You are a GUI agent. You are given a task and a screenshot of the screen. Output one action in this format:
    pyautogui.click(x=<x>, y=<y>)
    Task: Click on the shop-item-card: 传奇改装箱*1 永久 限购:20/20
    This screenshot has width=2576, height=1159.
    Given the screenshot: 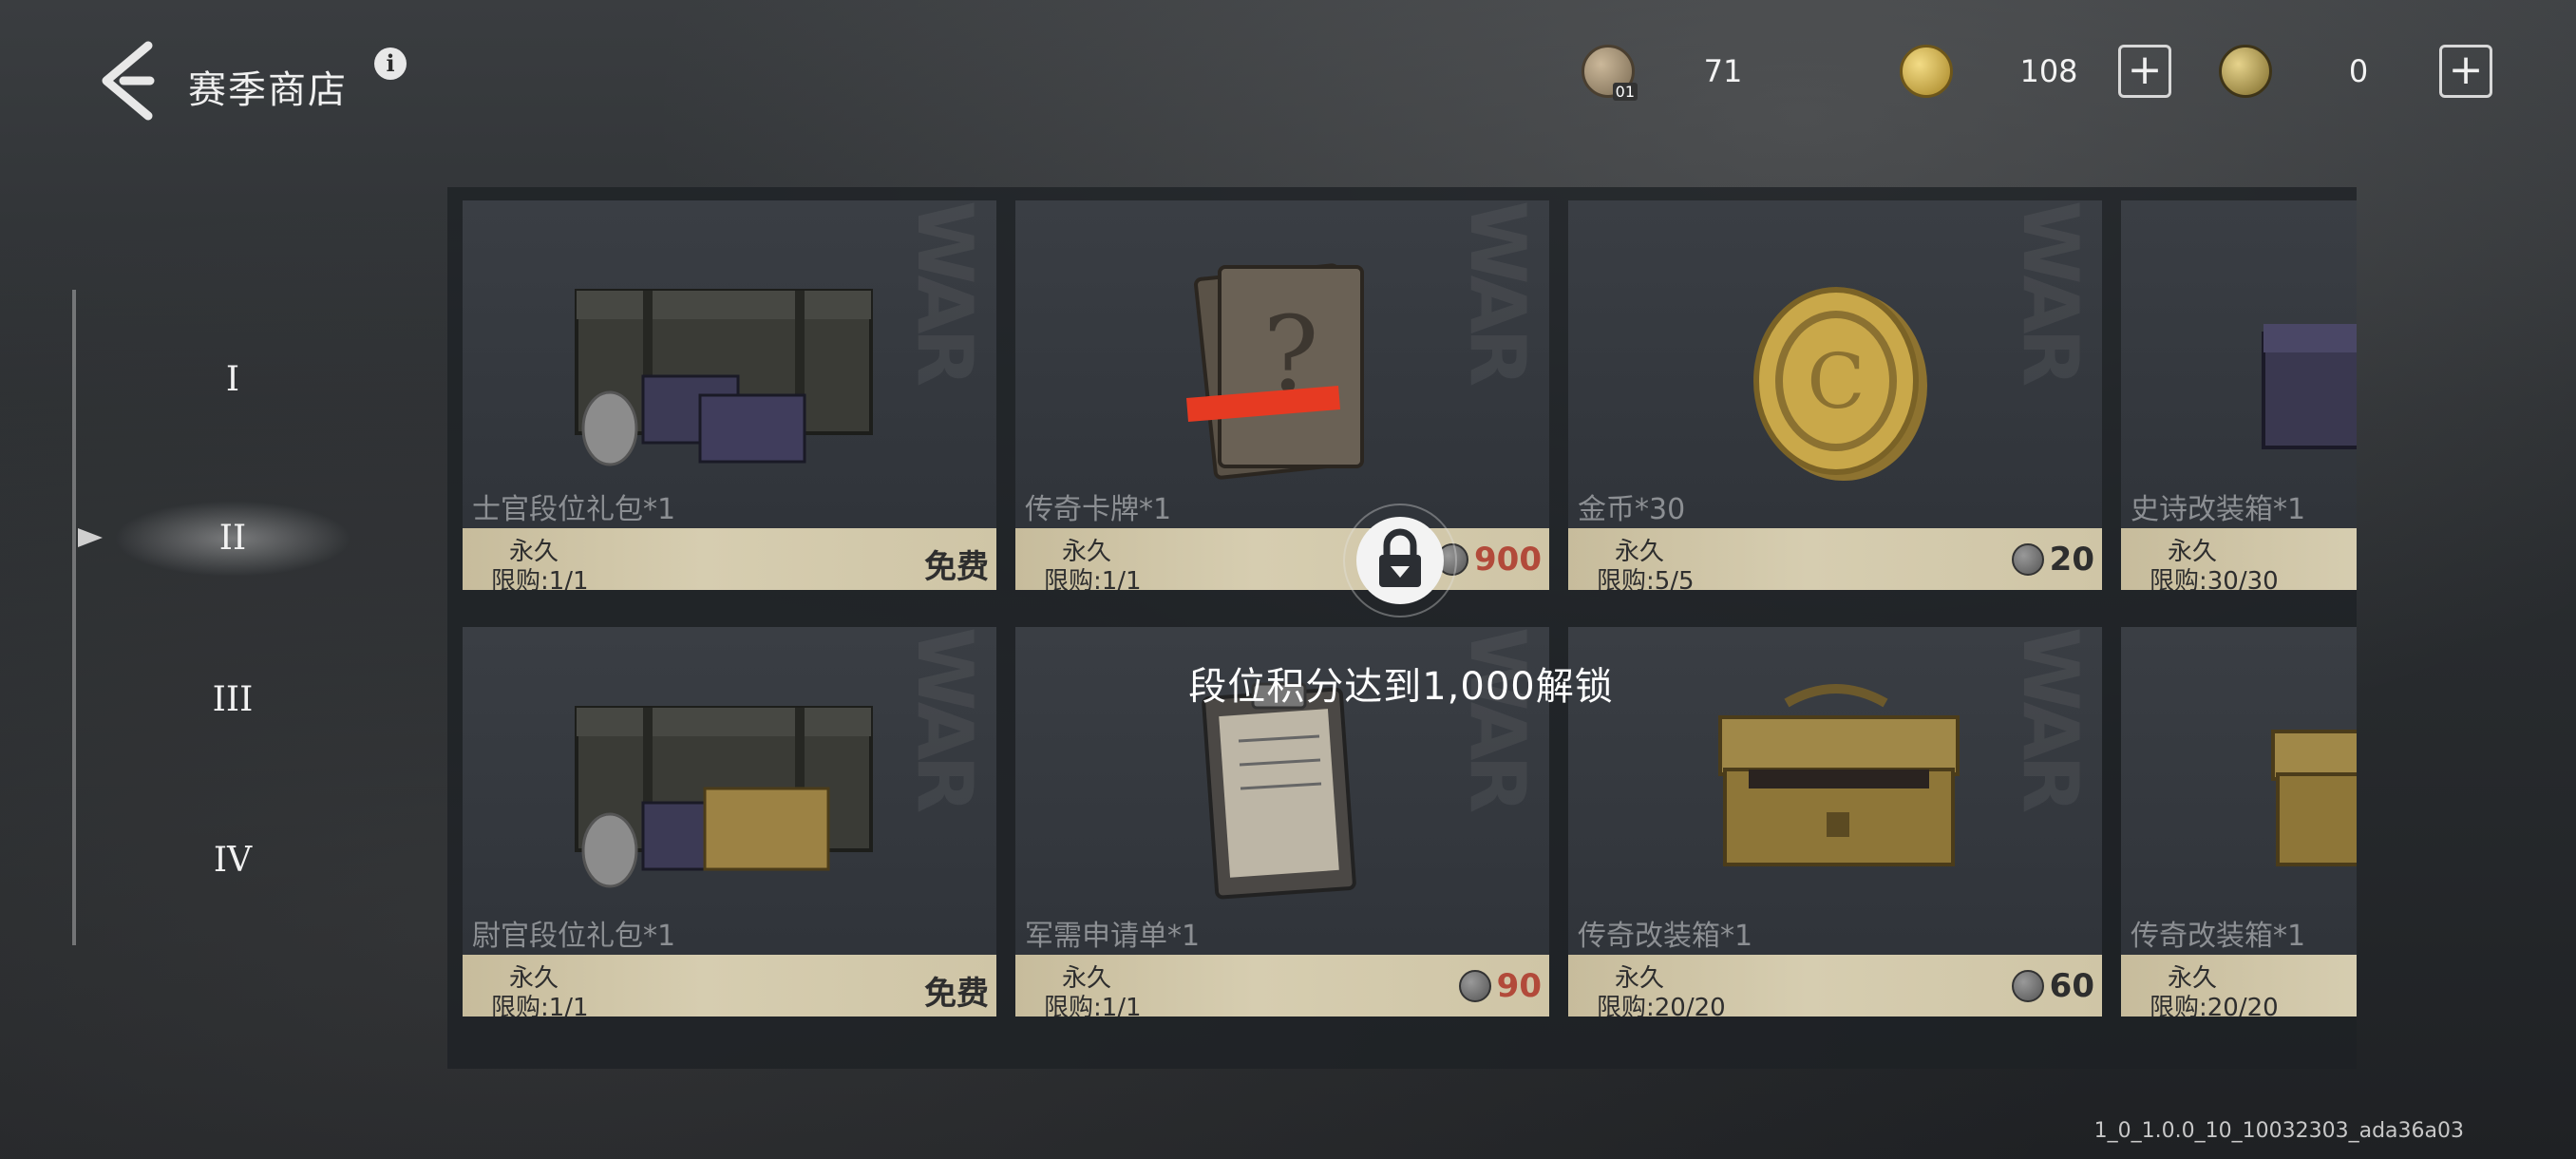 What is the action you would take?
    pyautogui.click(x=2239, y=821)
    